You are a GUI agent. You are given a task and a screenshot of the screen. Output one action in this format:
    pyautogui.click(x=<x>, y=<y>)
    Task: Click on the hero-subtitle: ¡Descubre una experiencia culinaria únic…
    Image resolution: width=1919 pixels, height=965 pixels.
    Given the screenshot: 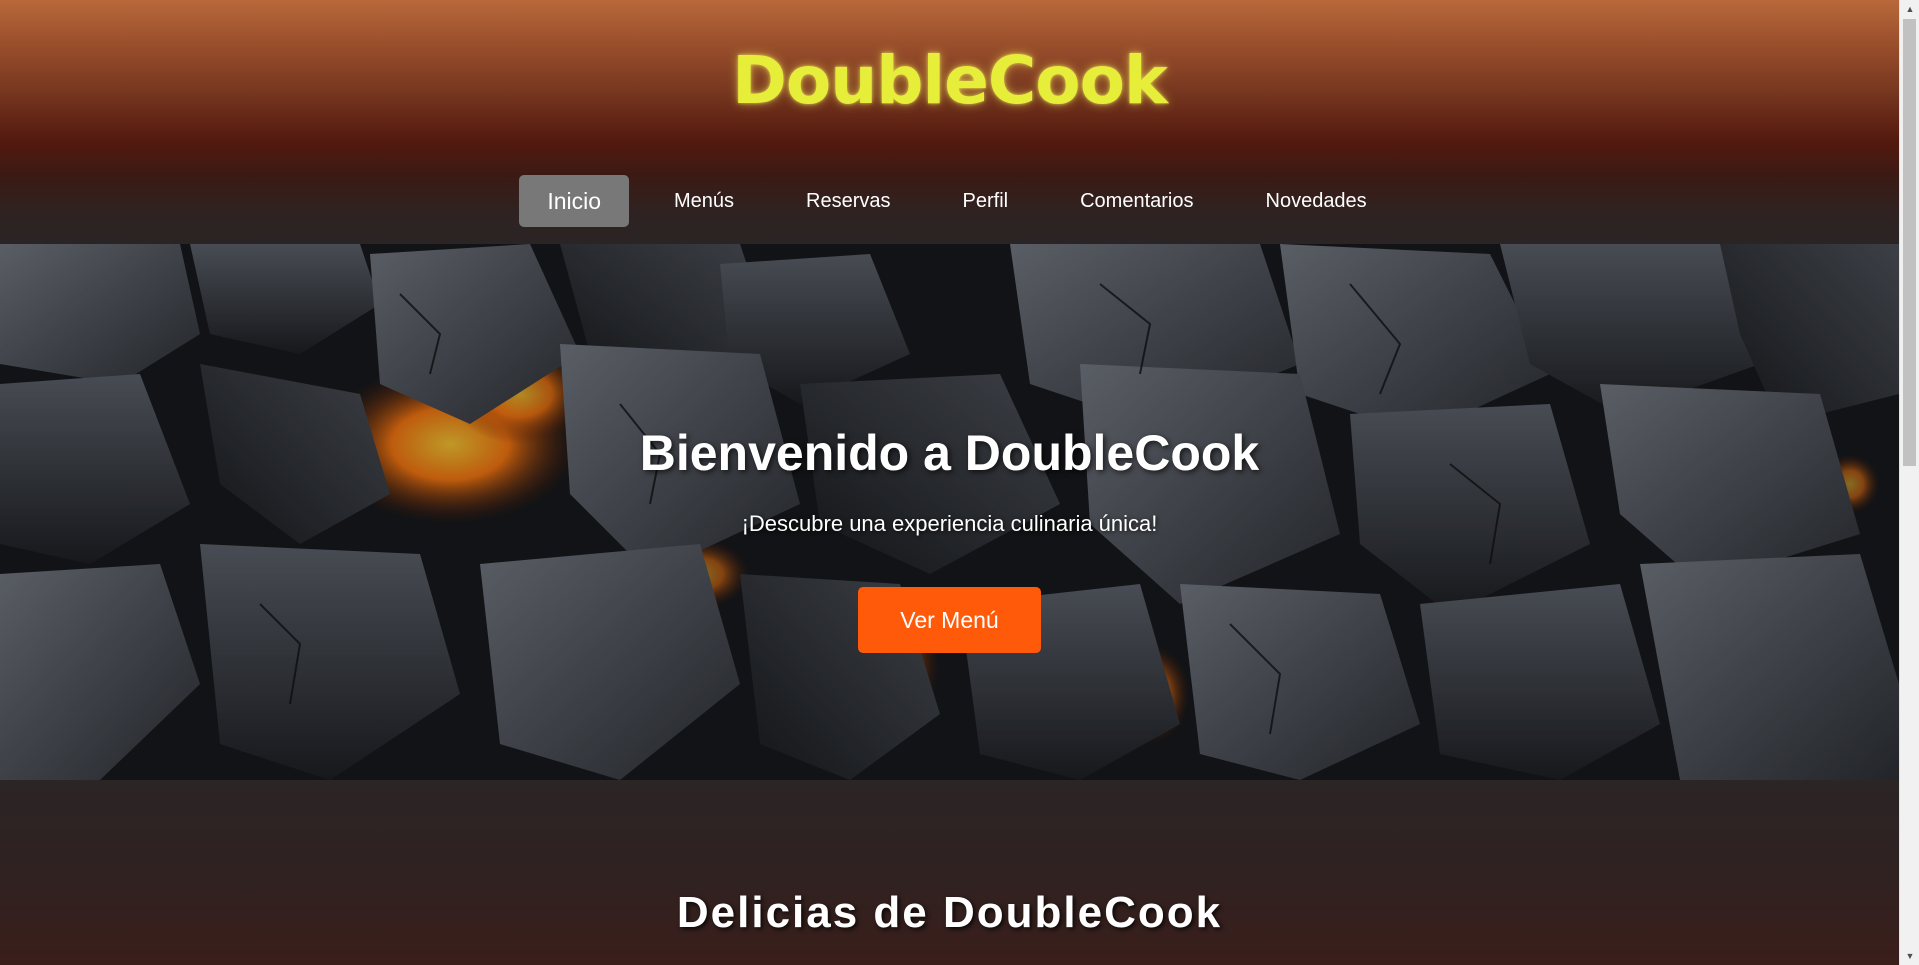 What is the action you would take?
    pyautogui.click(x=949, y=523)
    